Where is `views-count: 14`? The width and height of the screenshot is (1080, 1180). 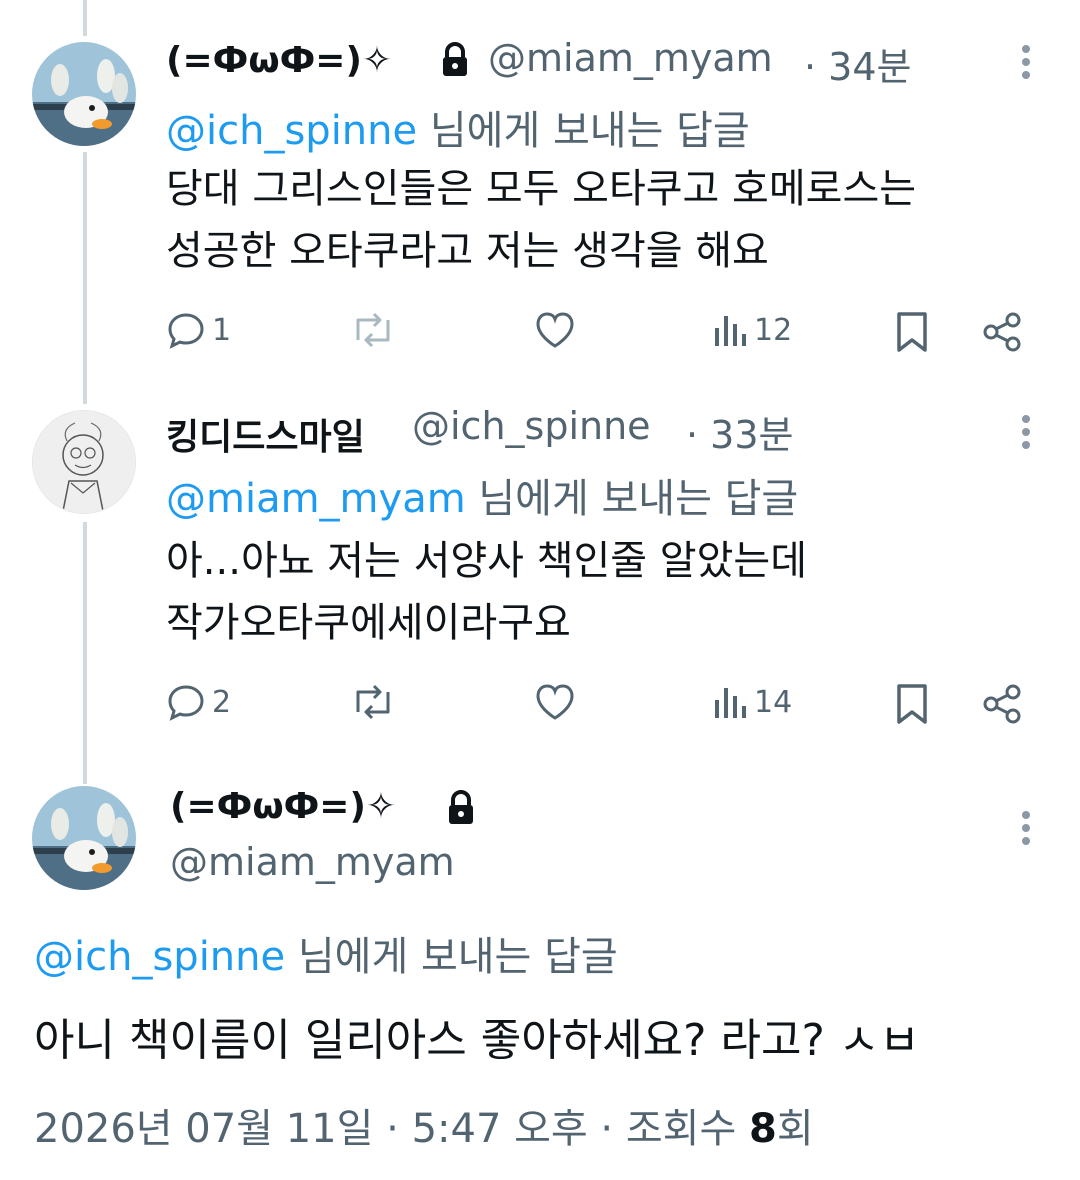
views-count: 14 is located at coordinates (773, 702).